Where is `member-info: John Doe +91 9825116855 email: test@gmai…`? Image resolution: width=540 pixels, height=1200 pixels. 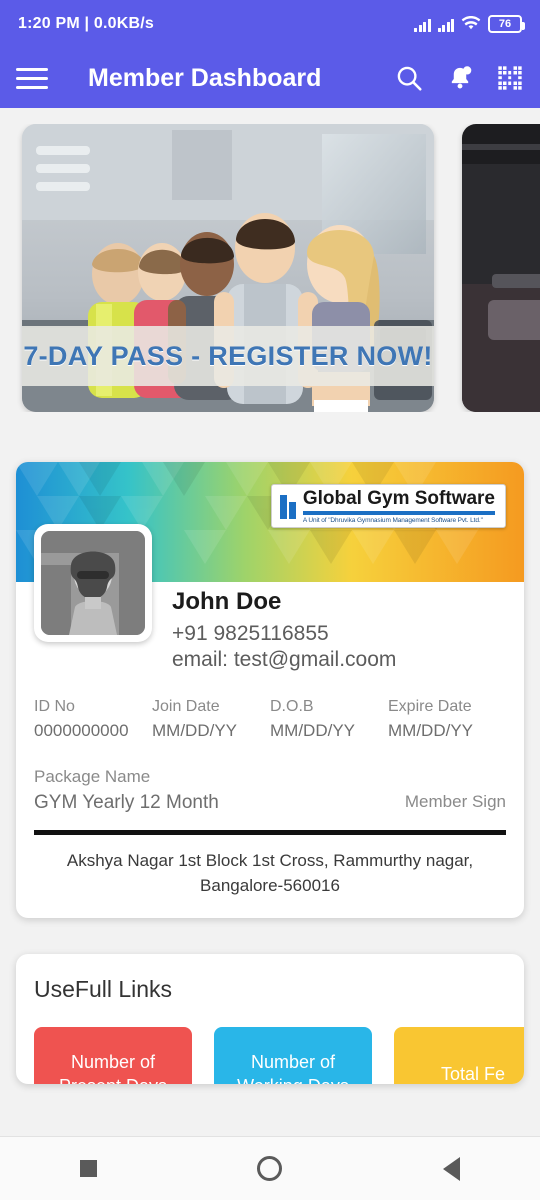
member-info: John Doe +91 9825116855 email: test@gmai… is located at coordinates (284, 598).